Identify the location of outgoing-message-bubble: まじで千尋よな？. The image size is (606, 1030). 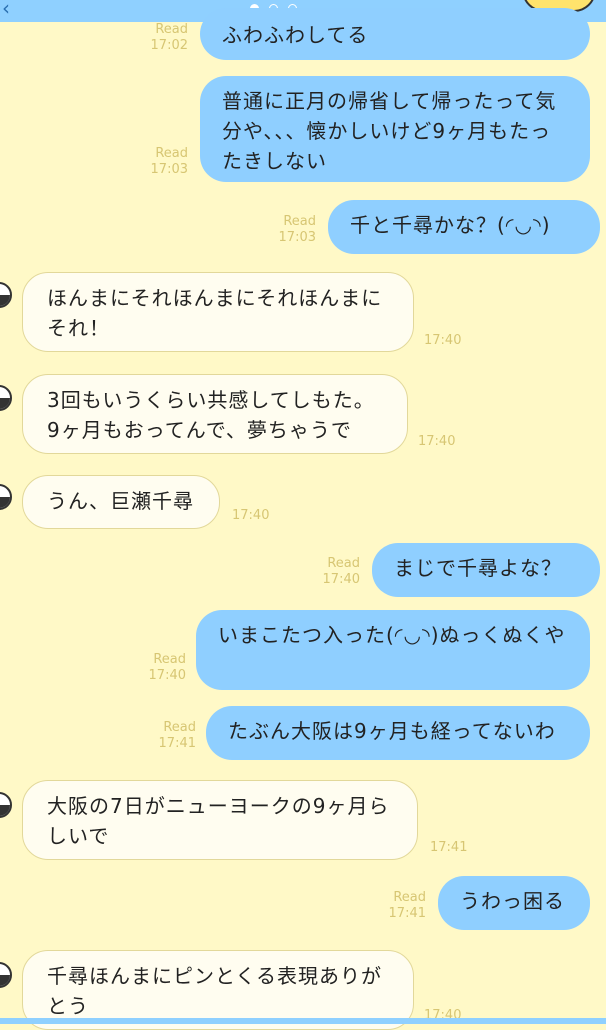
(486, 570).